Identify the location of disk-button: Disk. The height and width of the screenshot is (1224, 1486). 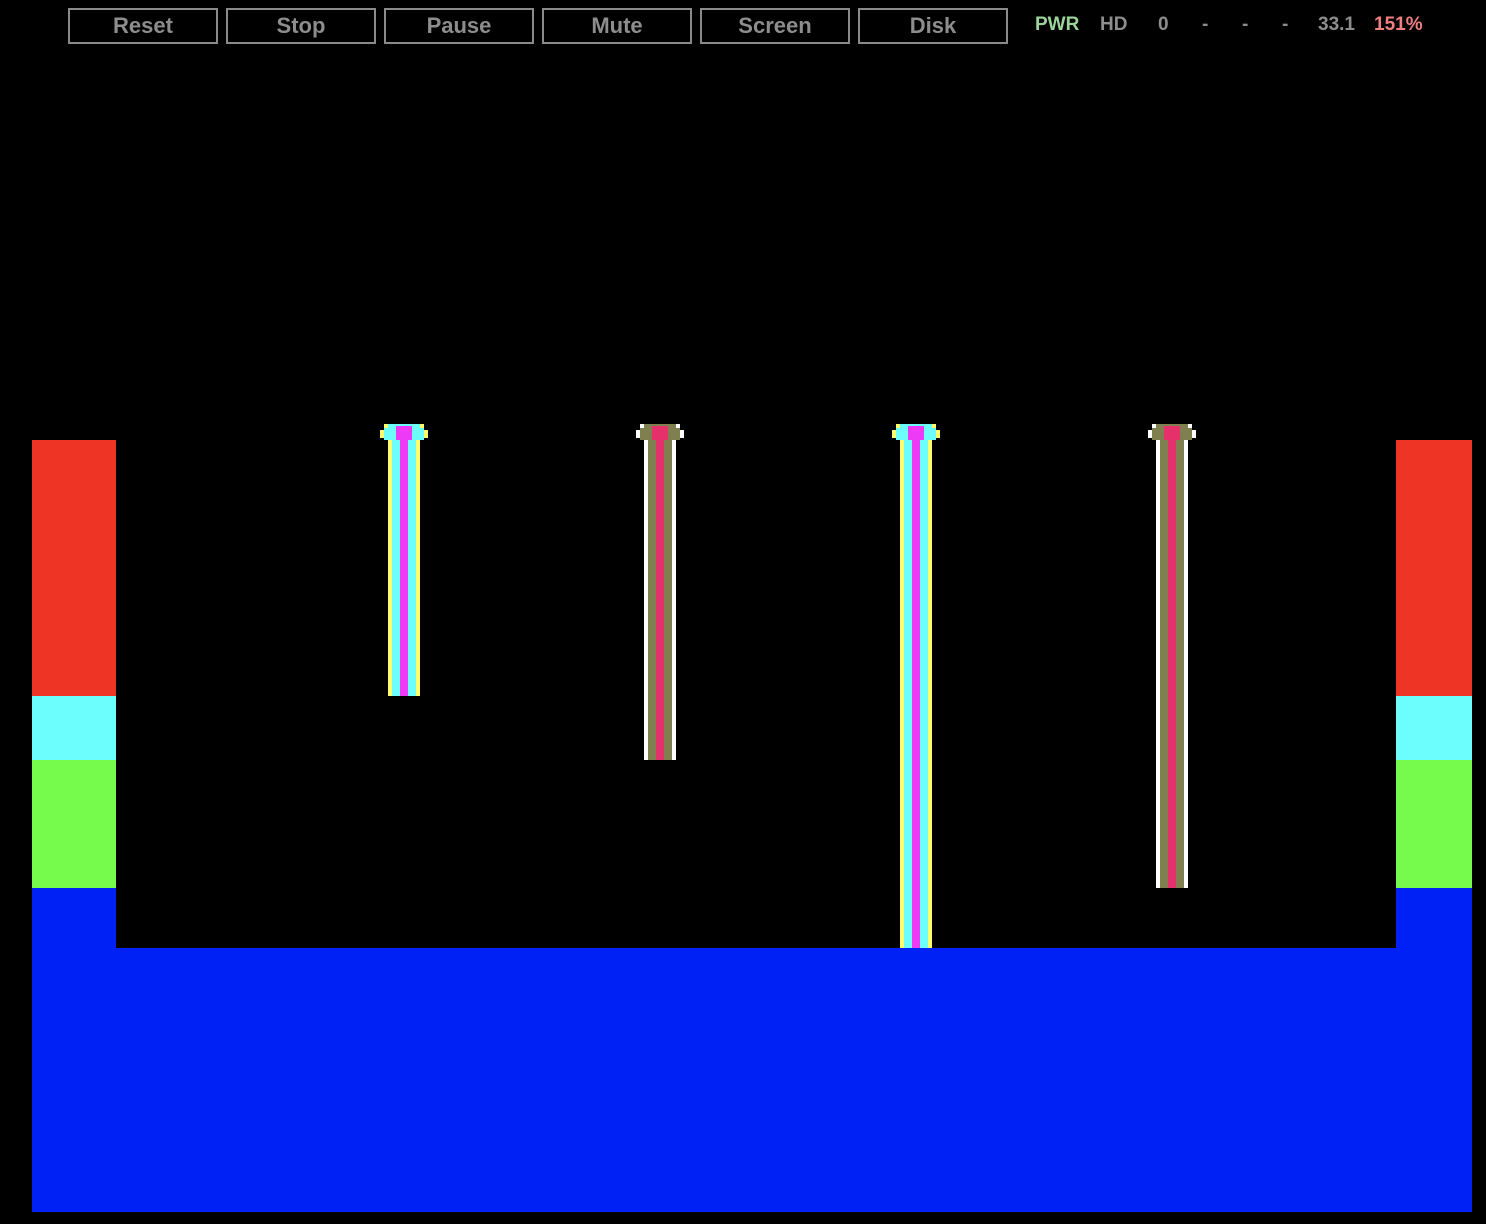
(933, 26).